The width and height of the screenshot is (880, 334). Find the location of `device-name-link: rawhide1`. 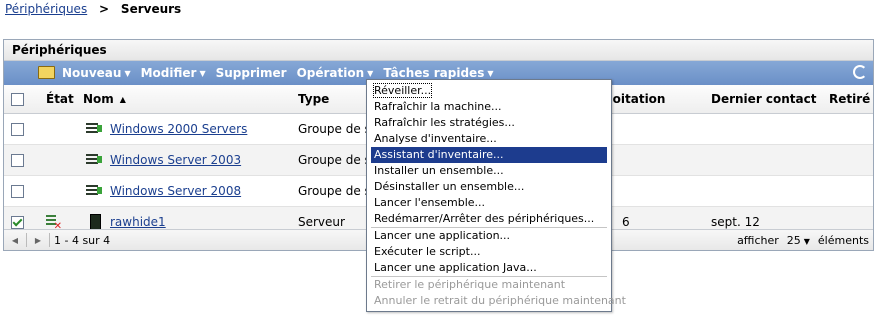

device-name-link: rawhide1 is located at coordinates (138, 222).